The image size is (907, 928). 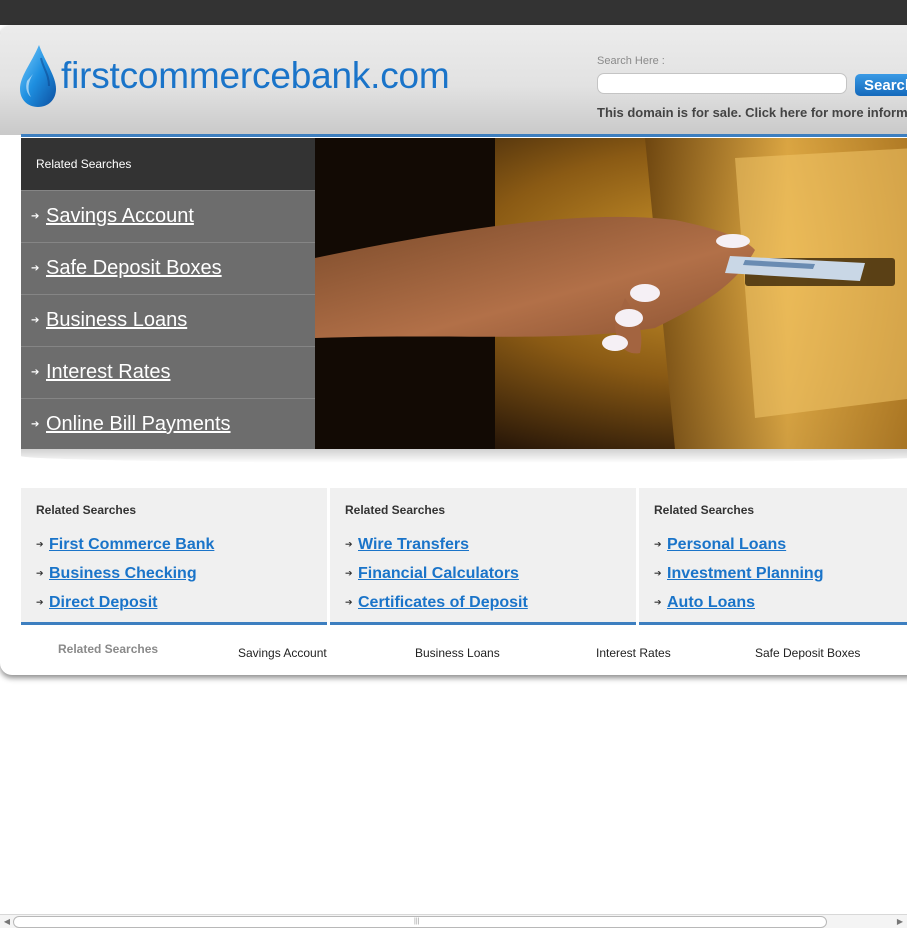 What do you see at coordinates (464, 456) in the screenshot?
I see `hero-shadow` at bounding box center [464, 456].